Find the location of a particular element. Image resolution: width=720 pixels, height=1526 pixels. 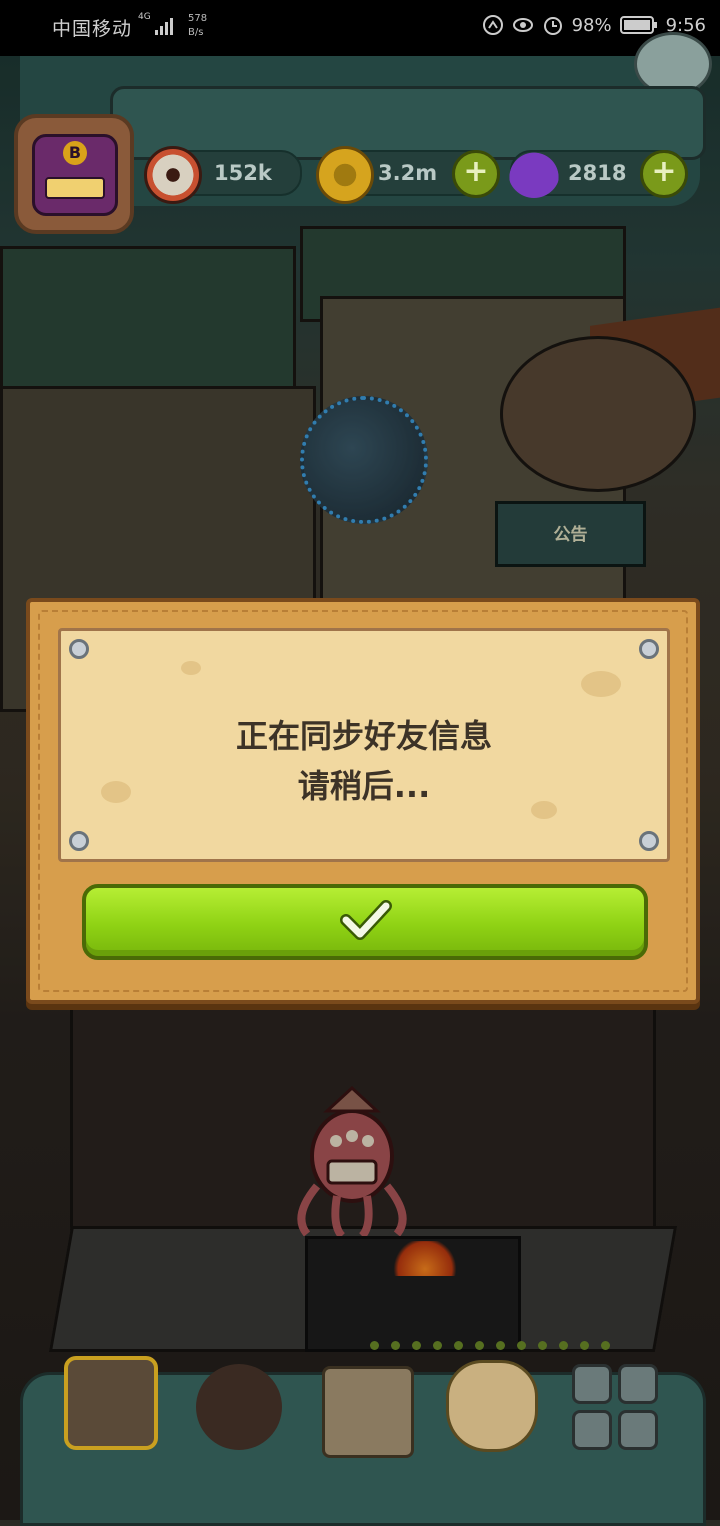

eyeball-counter: 152k is located at coordinates (223, 175).